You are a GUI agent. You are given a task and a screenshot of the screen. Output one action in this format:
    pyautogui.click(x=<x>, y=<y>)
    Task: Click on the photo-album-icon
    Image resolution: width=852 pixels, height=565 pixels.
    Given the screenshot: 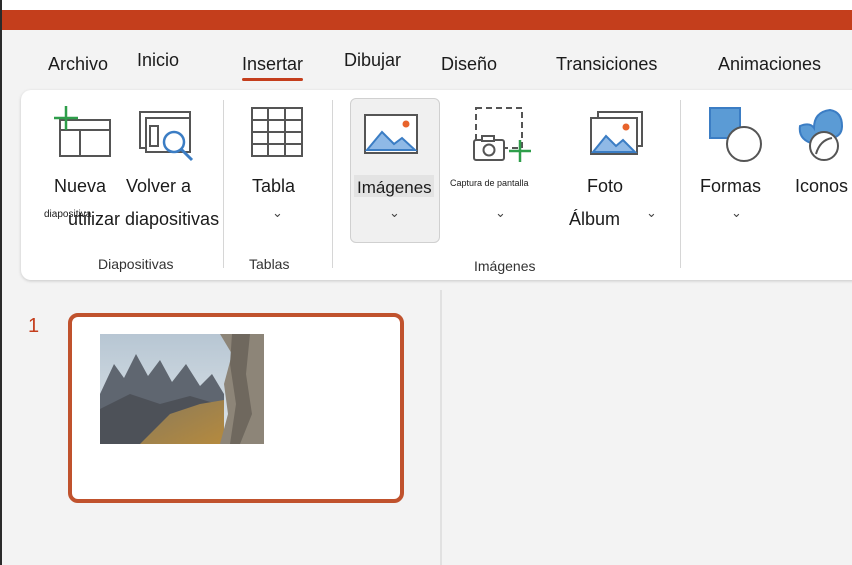 What is the action you would take?
    pyautogui.click(x=617, y=134)
    